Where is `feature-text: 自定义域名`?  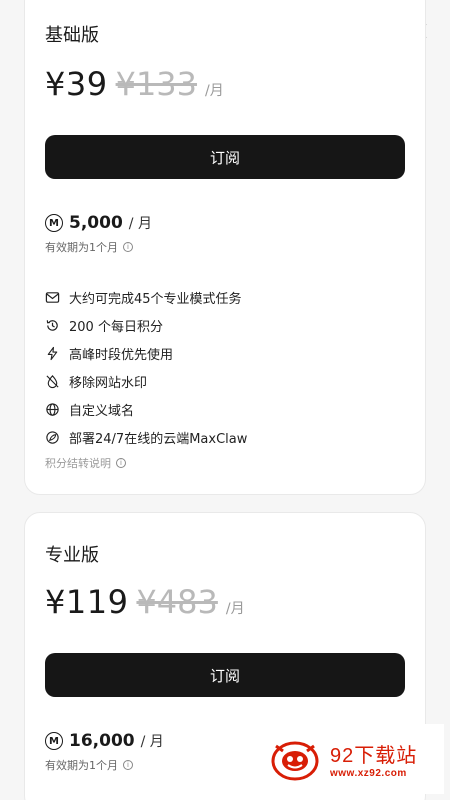 feature-text: 自定义域名 is located at coordinates (102, 411).